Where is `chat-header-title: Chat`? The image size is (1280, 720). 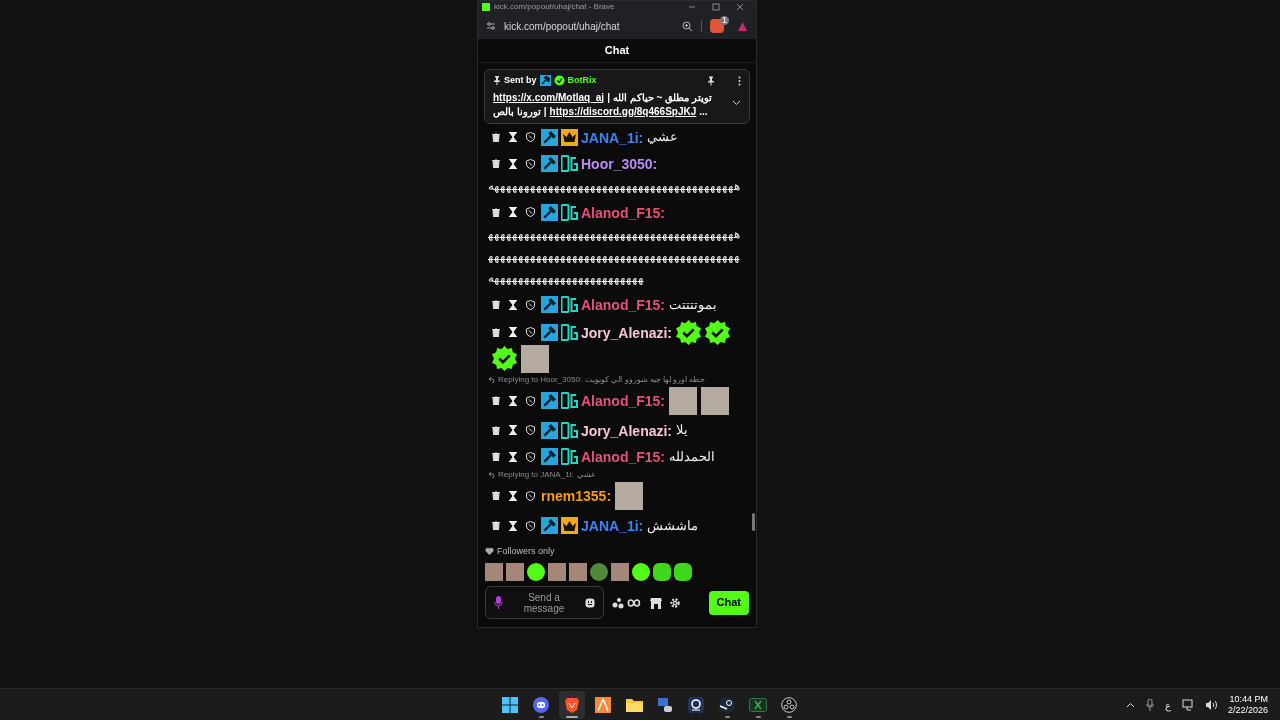
chat-header-title: Chat is located at coordinates (617, 51).